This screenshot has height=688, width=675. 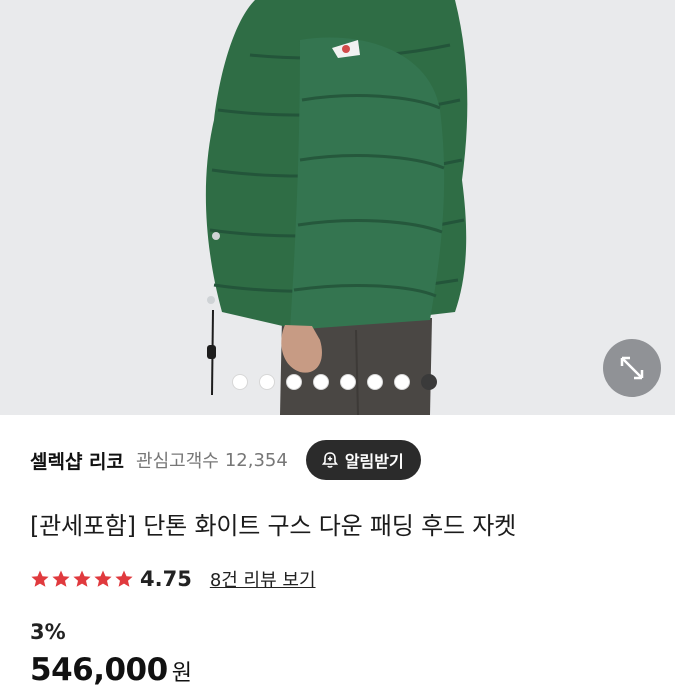 I want to click on rating-value: 4.75, so click(x=166, y=579).